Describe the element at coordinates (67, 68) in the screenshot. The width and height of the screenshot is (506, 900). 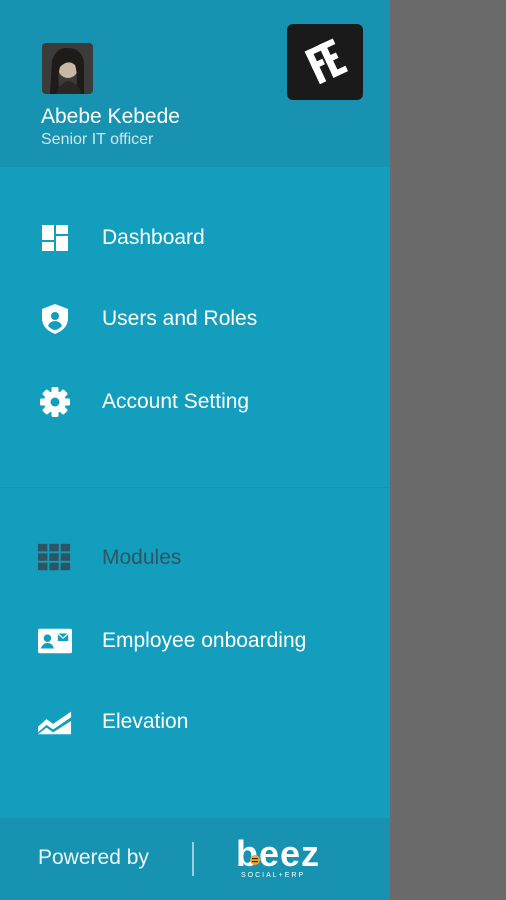
I see `avatar` at that location.